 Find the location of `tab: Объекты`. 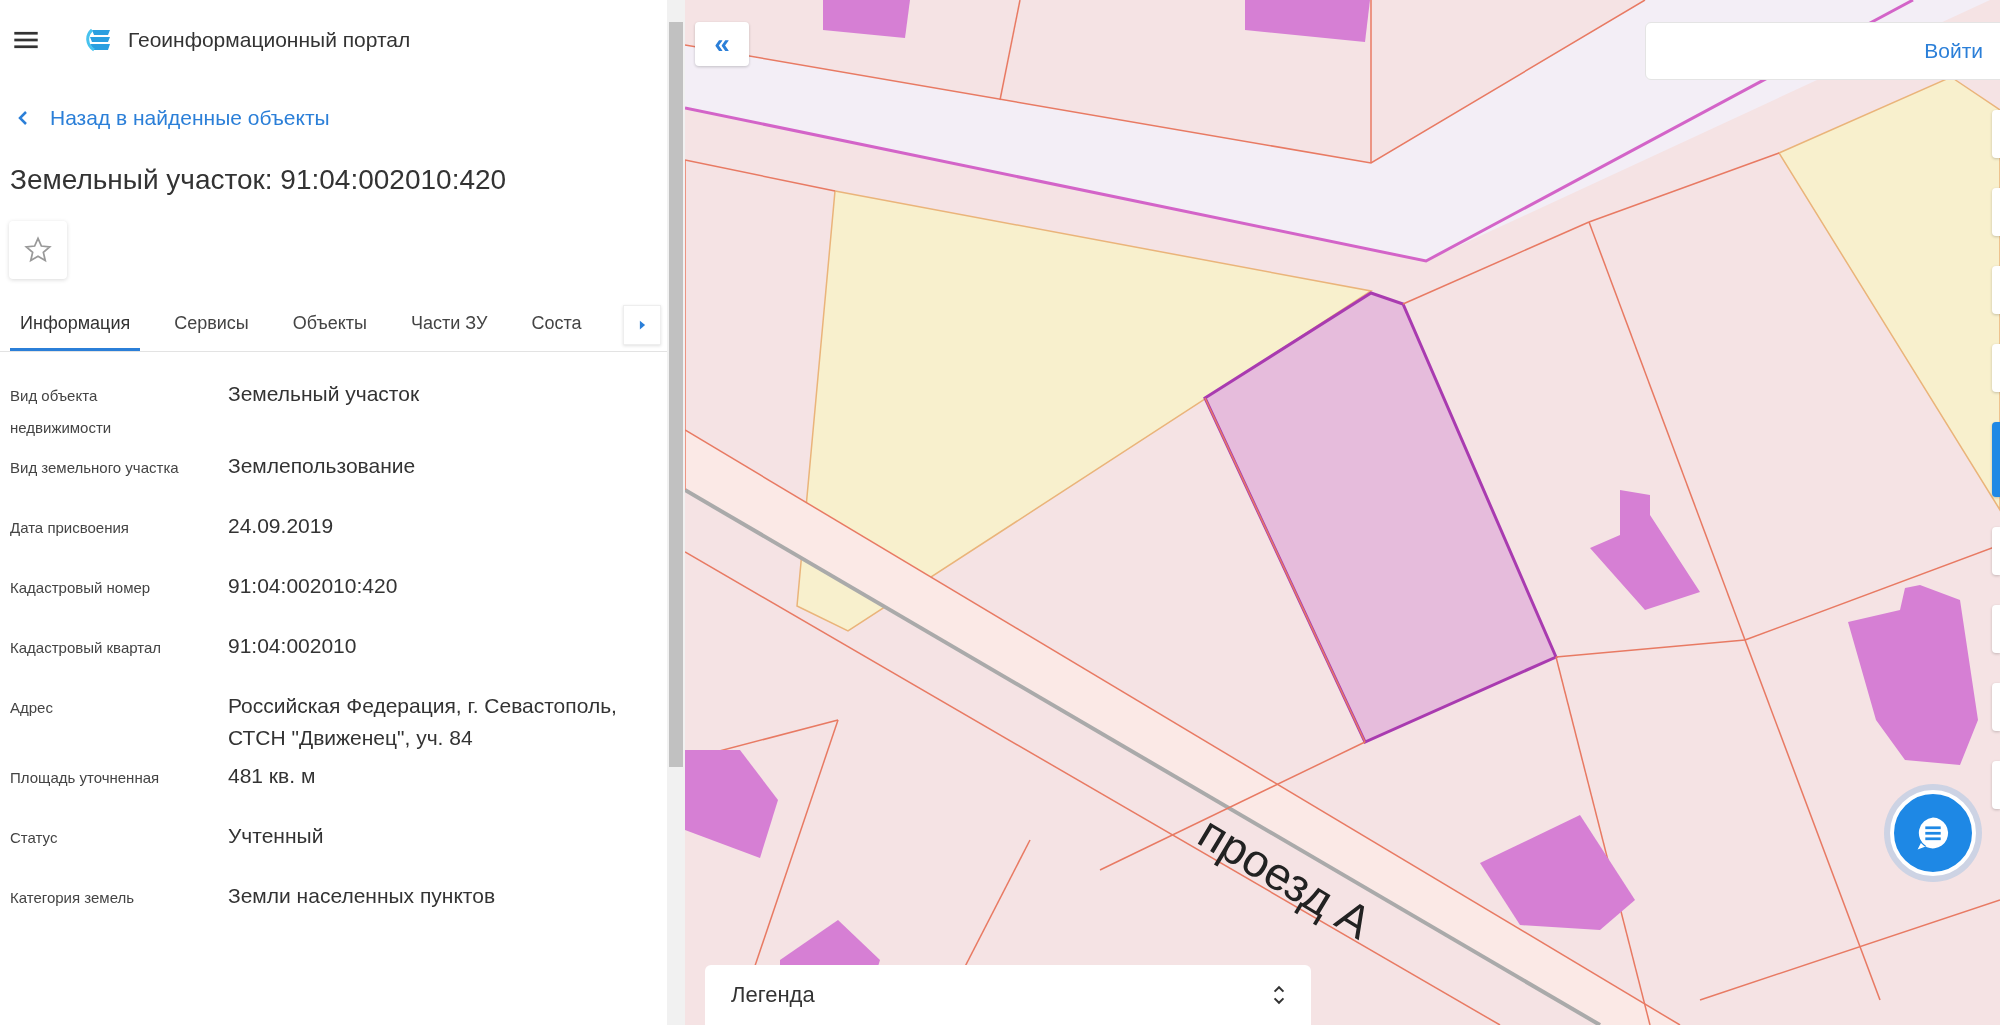

tab: Объекты is located at coordinates (330, 325).